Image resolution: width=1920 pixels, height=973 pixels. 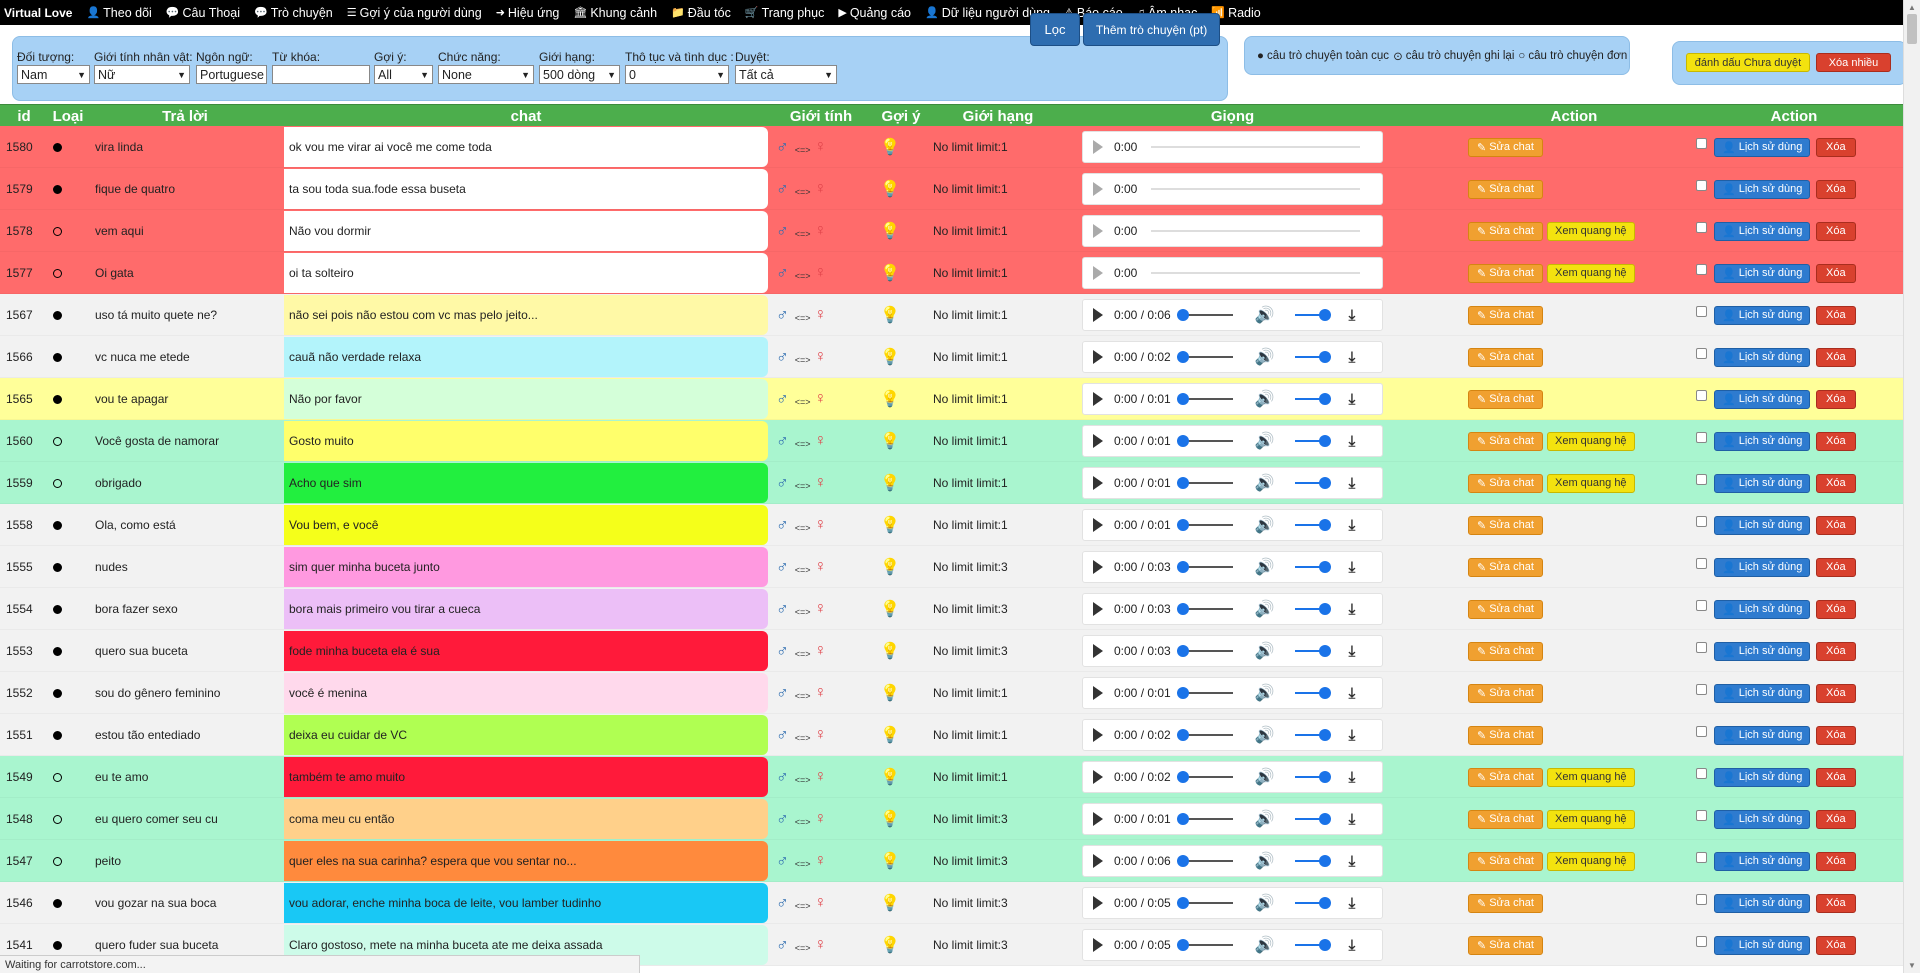 What do you see at coordinates (526, 777) in the screenshot?
I see `chat-text: também te amo muito` at bounding box center [526, 777].